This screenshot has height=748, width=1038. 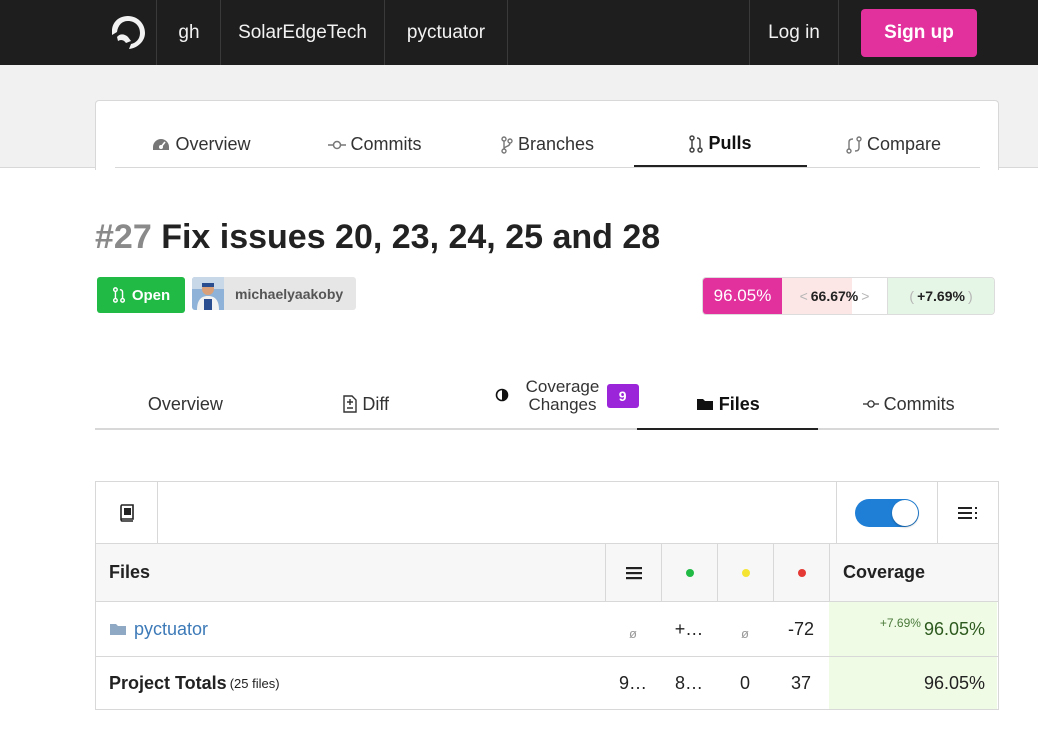 I want to click on pull-title-text: Fix issues 20, 23, 24, 25 and 28, so click(x=411, y=237).